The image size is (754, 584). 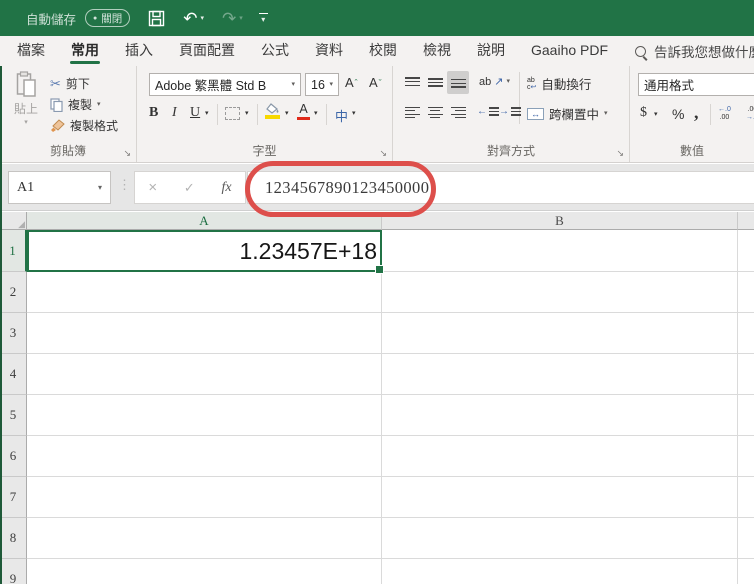 I want to click on copy-caret-icon: ▾, so click(x=99, y=104).